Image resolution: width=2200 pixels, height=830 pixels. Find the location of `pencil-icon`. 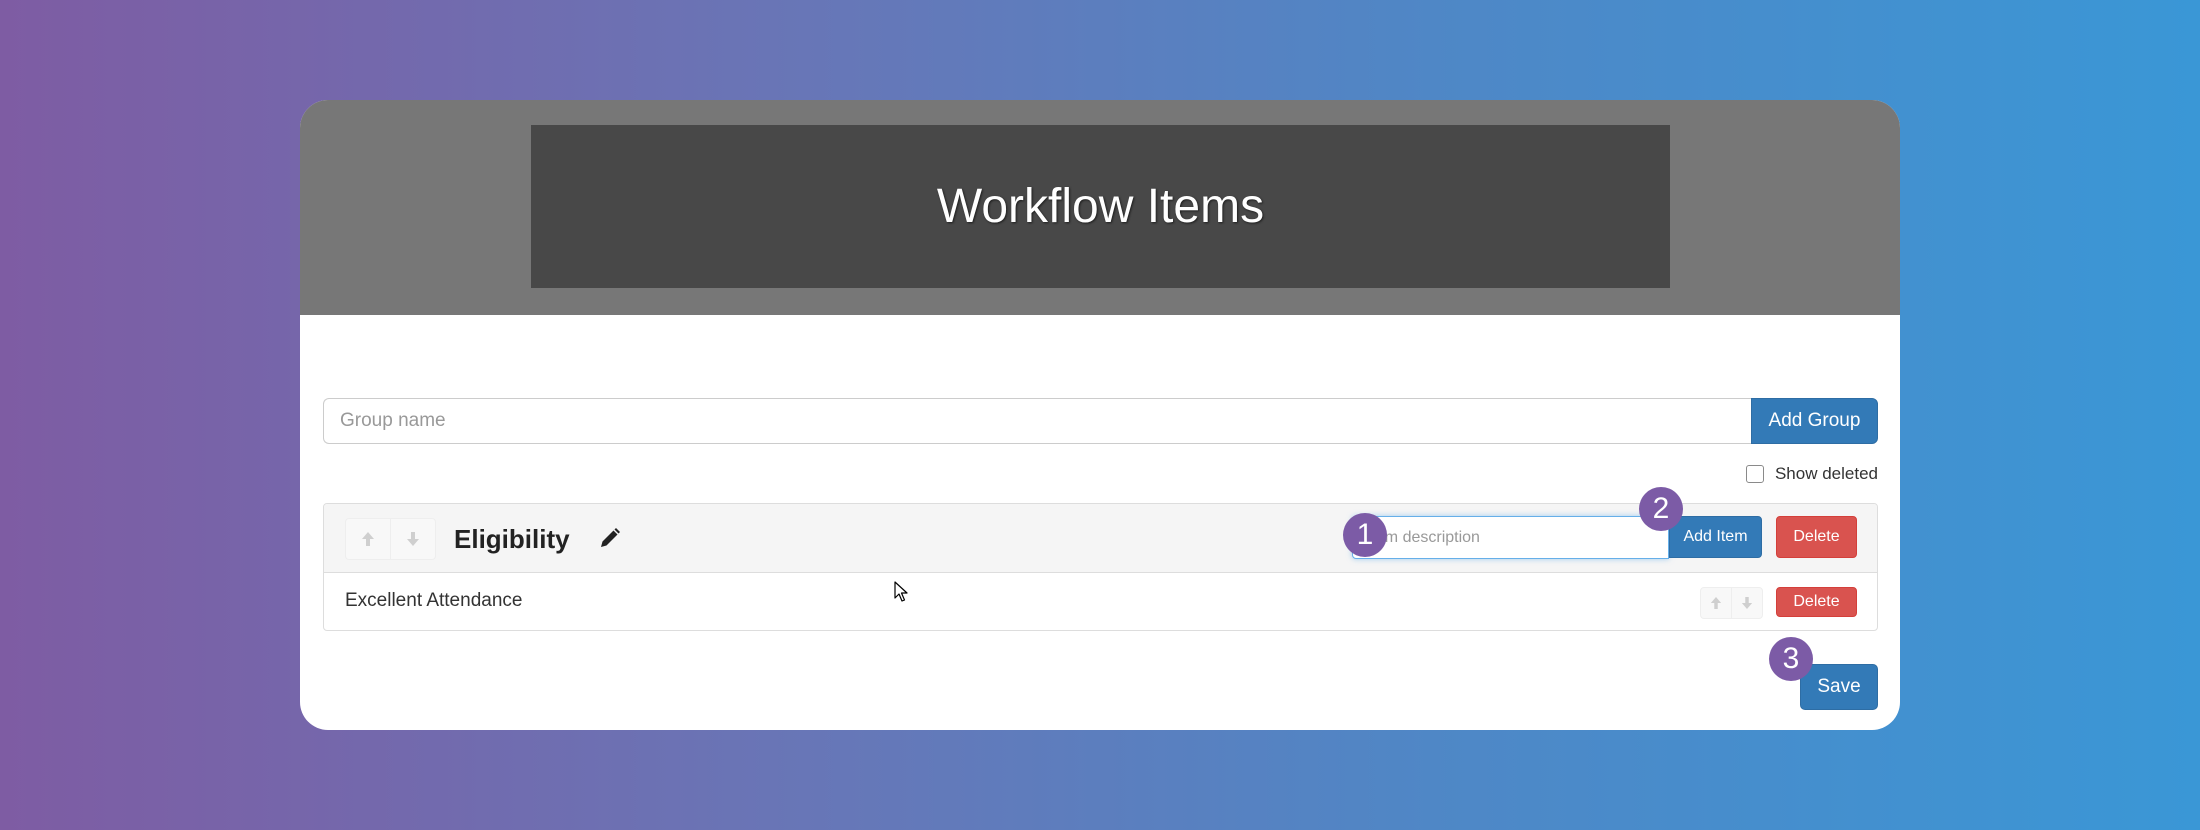

pencil-icon is located at coordinates (610, 538).